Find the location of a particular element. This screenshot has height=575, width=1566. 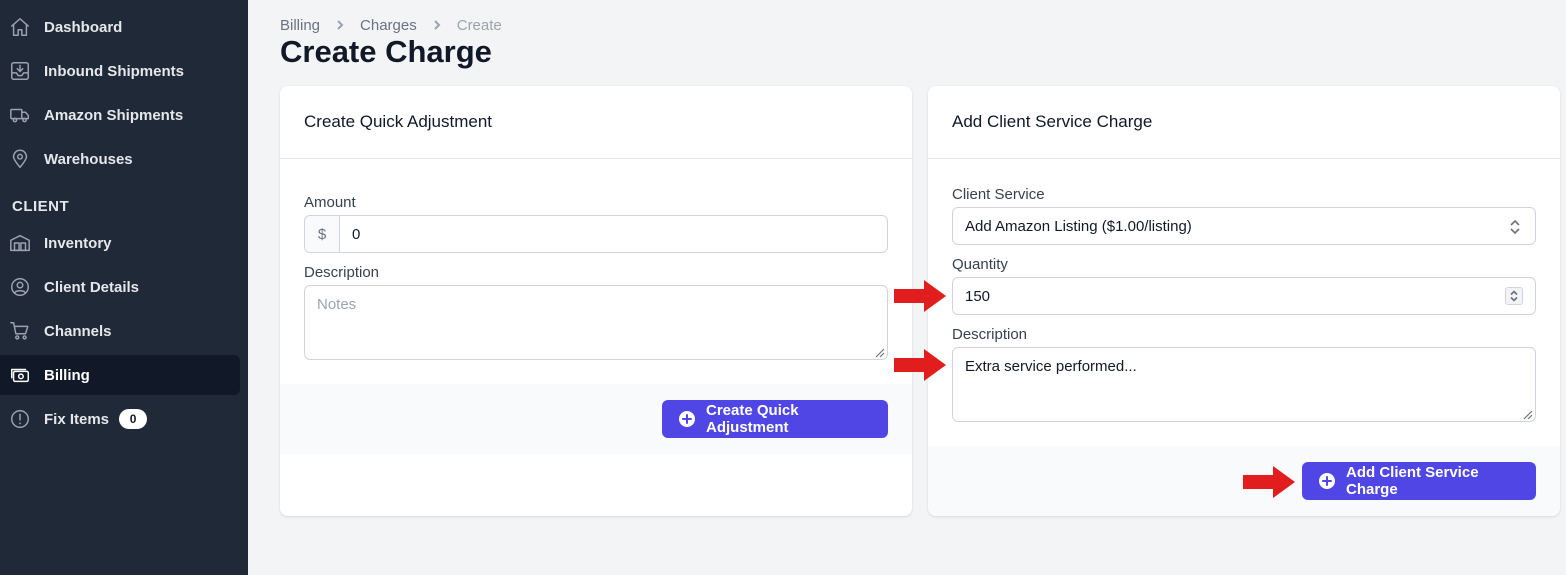

notes-textarea: Notes is located at coordinates (596, 322).